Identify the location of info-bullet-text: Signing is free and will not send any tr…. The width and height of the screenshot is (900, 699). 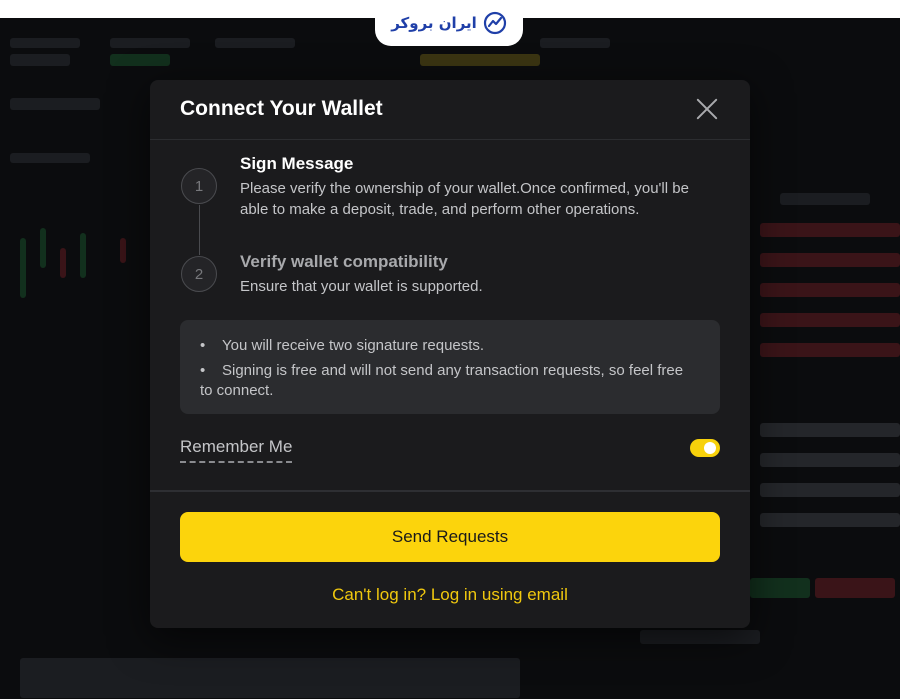
(453, 370).